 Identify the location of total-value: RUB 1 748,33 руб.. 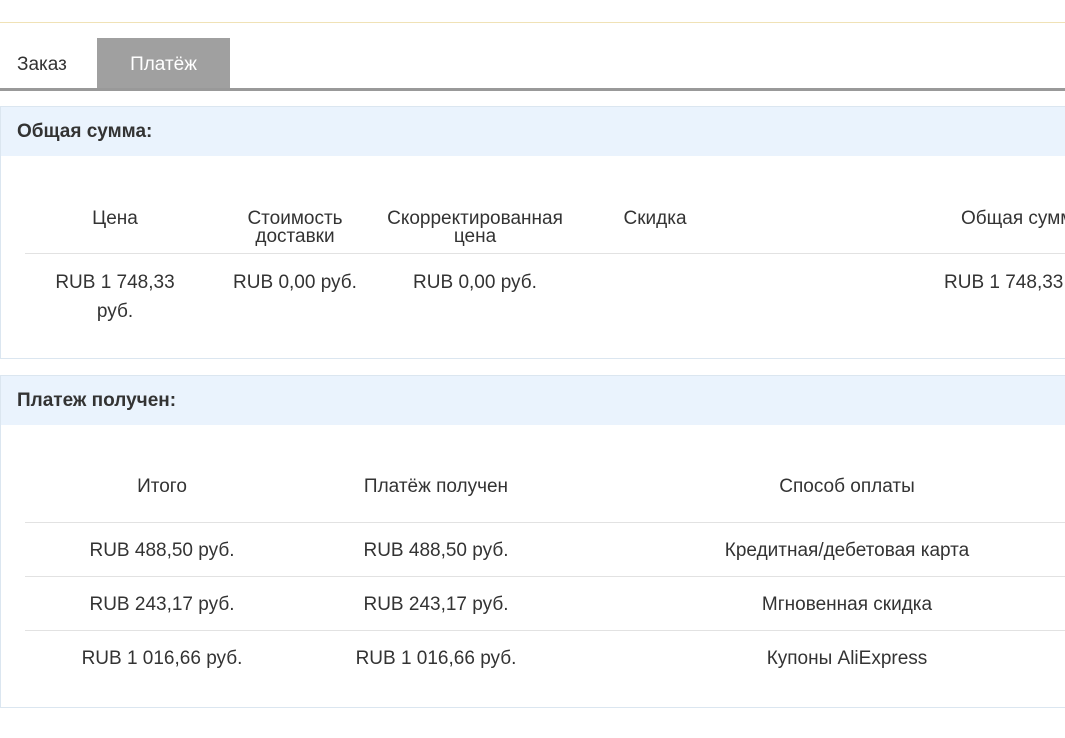
(1004, 282).